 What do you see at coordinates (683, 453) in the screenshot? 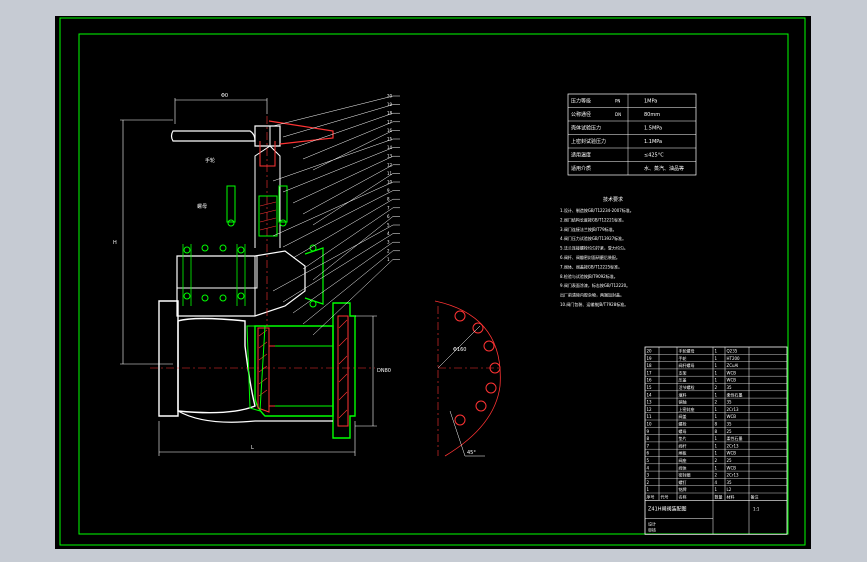
I see `bom-cell: 闸板` at bounding box center [683, 453].